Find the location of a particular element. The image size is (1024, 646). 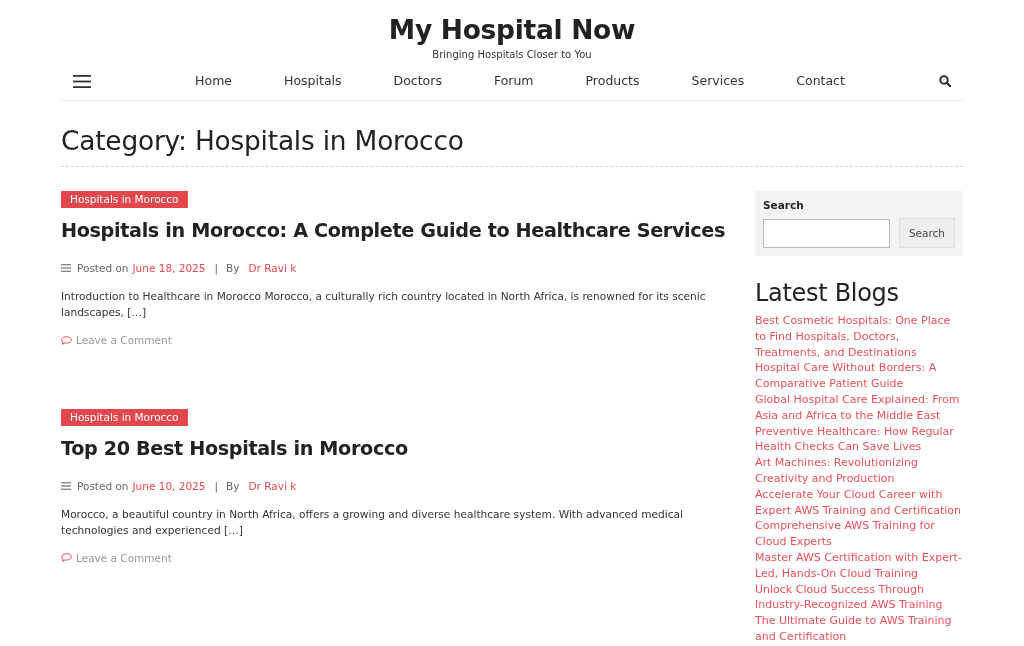

search-button: Search is located at coordinates (927, 233).